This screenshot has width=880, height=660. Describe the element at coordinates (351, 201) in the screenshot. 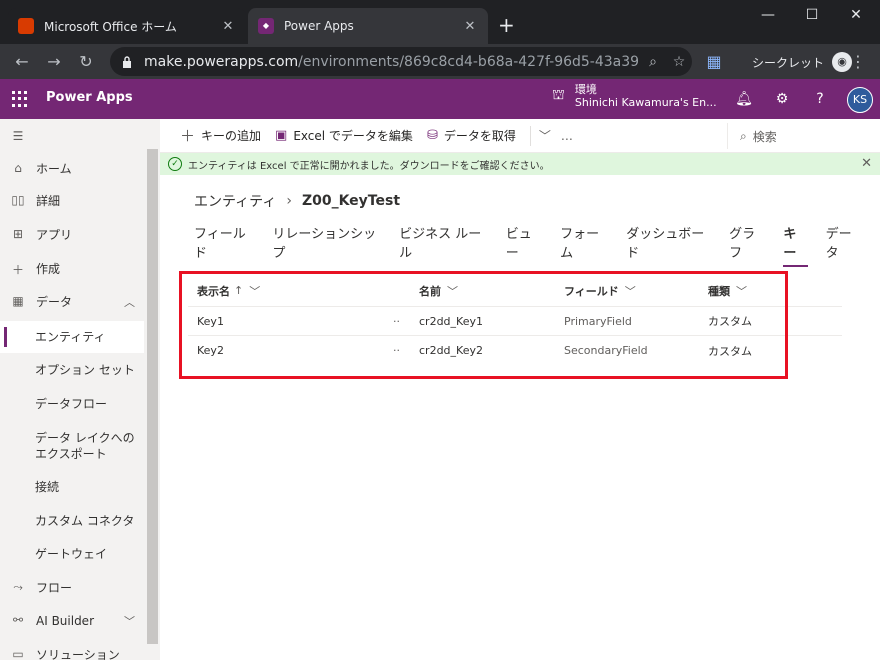

I see `breadcrumb-current: Z00_KeyTest` at that location.